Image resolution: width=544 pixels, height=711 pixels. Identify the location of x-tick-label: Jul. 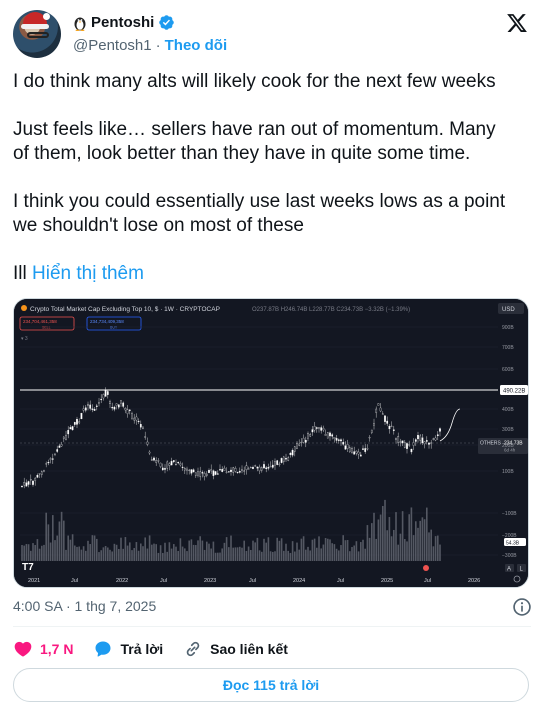
(340, 581).